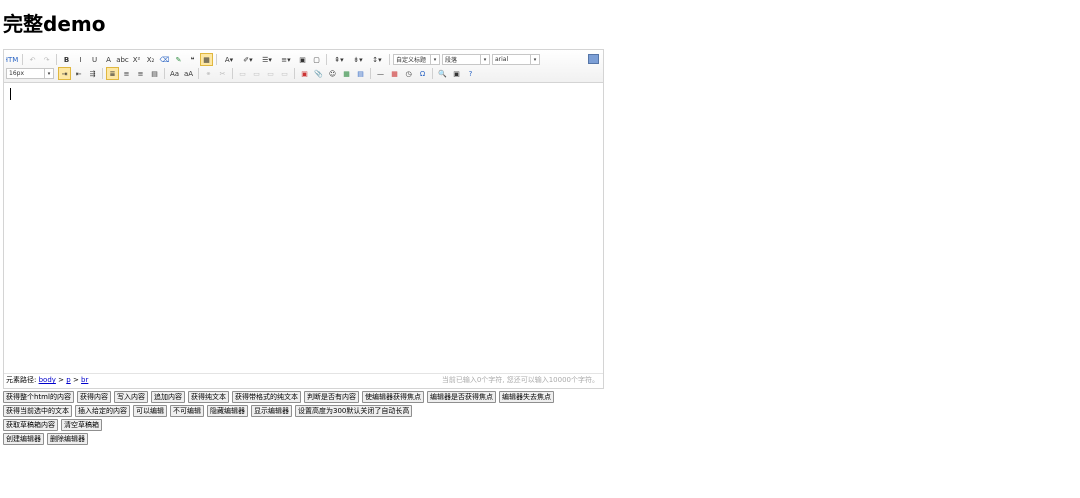  I want to click on insertorderedlist-button: ☰▾, so click(267, 59).